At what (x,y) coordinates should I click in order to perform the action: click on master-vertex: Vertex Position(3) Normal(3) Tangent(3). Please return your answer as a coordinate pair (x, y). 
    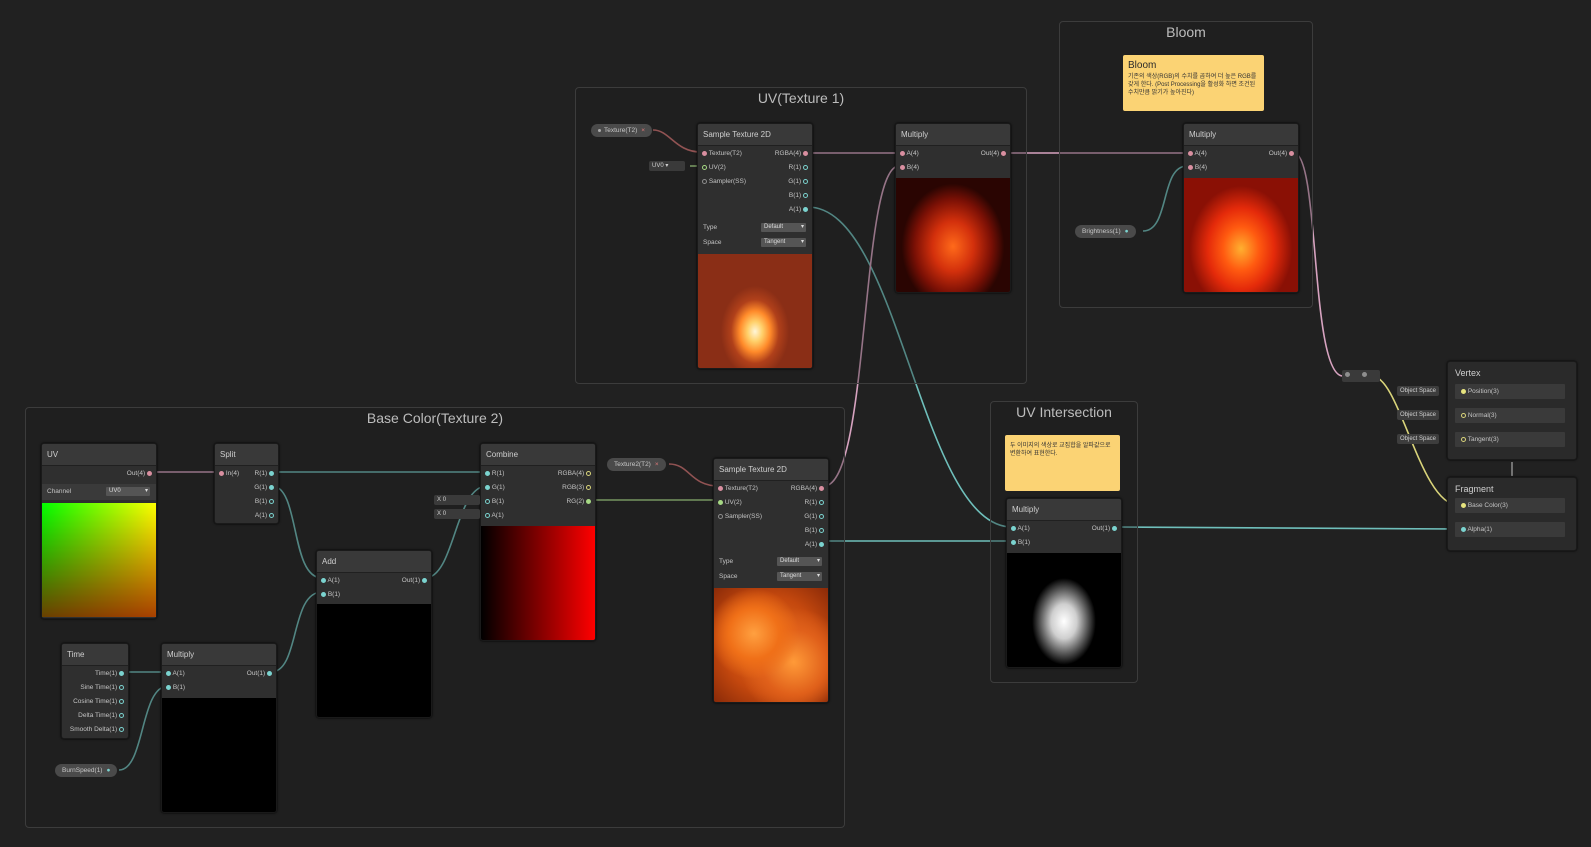
    Looking at the image, I should click on (1512, 410).